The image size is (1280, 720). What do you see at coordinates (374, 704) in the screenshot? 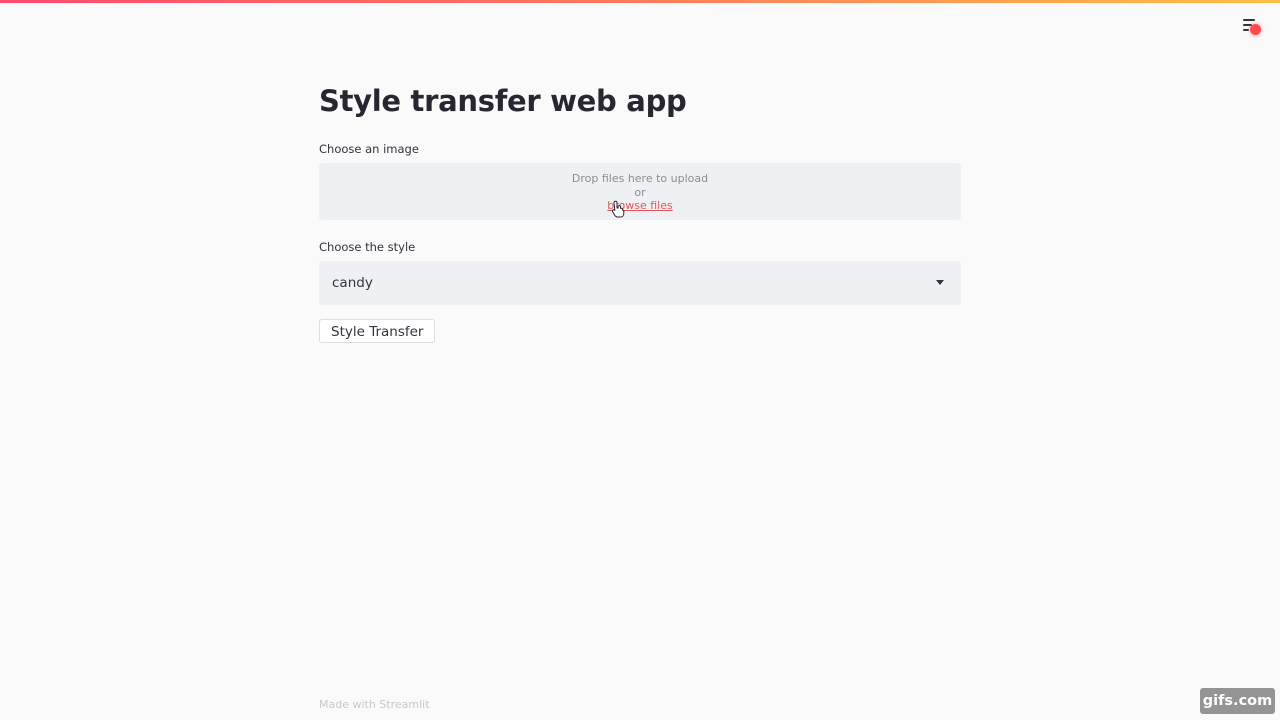
I see `footer-text: Made with Streamlit` at bounding box center [374, 704].